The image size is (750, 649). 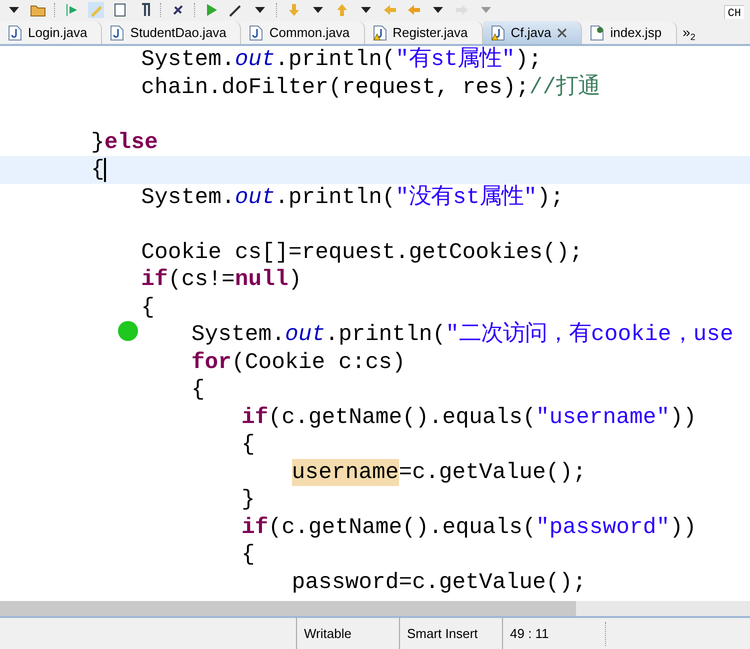 I want to click on input-language-indicator: CH, so click(x=734, y=11).